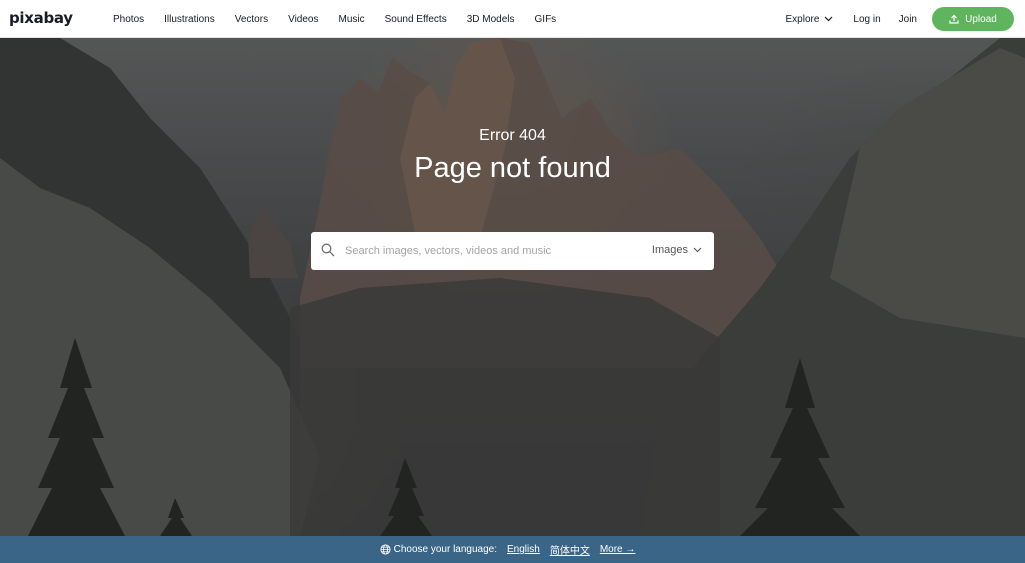  I want to click on upload-button: Upload, so click(973, 19).